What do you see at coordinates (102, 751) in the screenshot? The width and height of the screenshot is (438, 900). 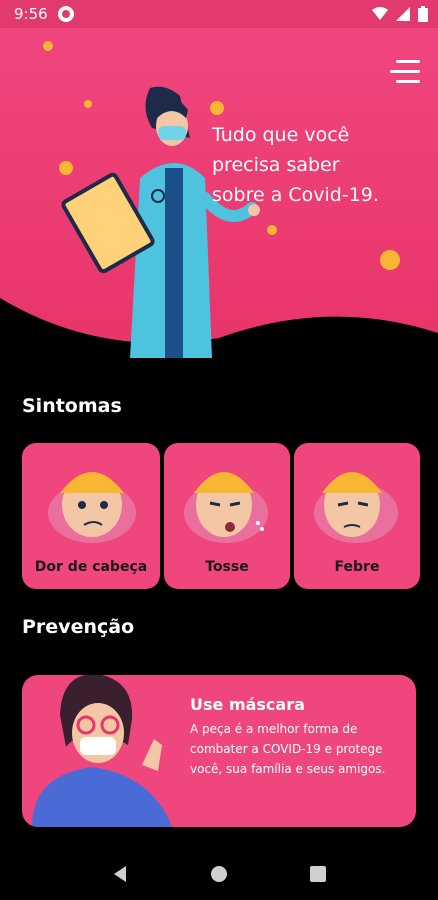 I see `mask-illustration` at bounding box center [102, 751].